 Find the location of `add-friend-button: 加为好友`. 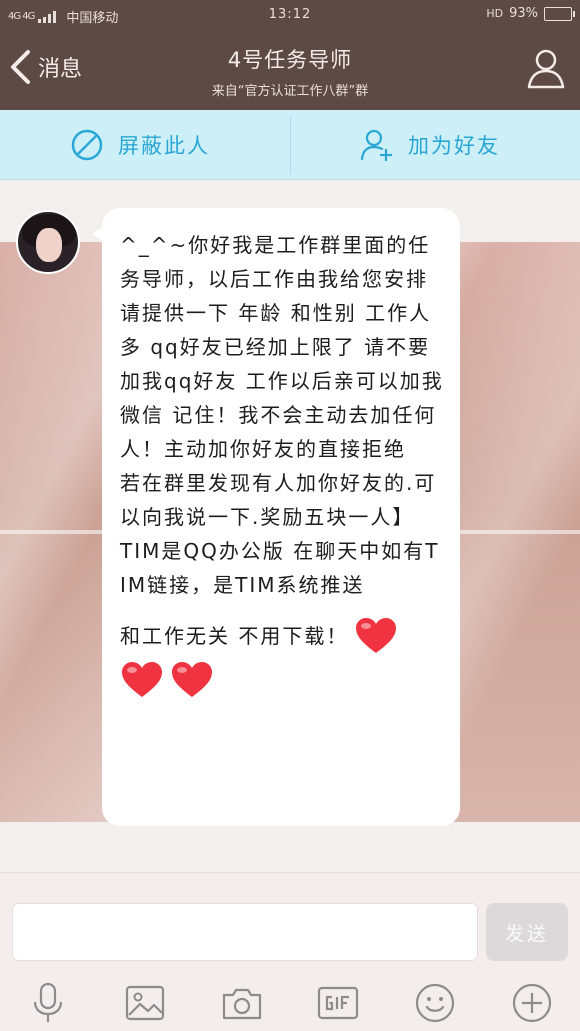

add-friend-button: 加为好友 is located at coordinates (430, 145).